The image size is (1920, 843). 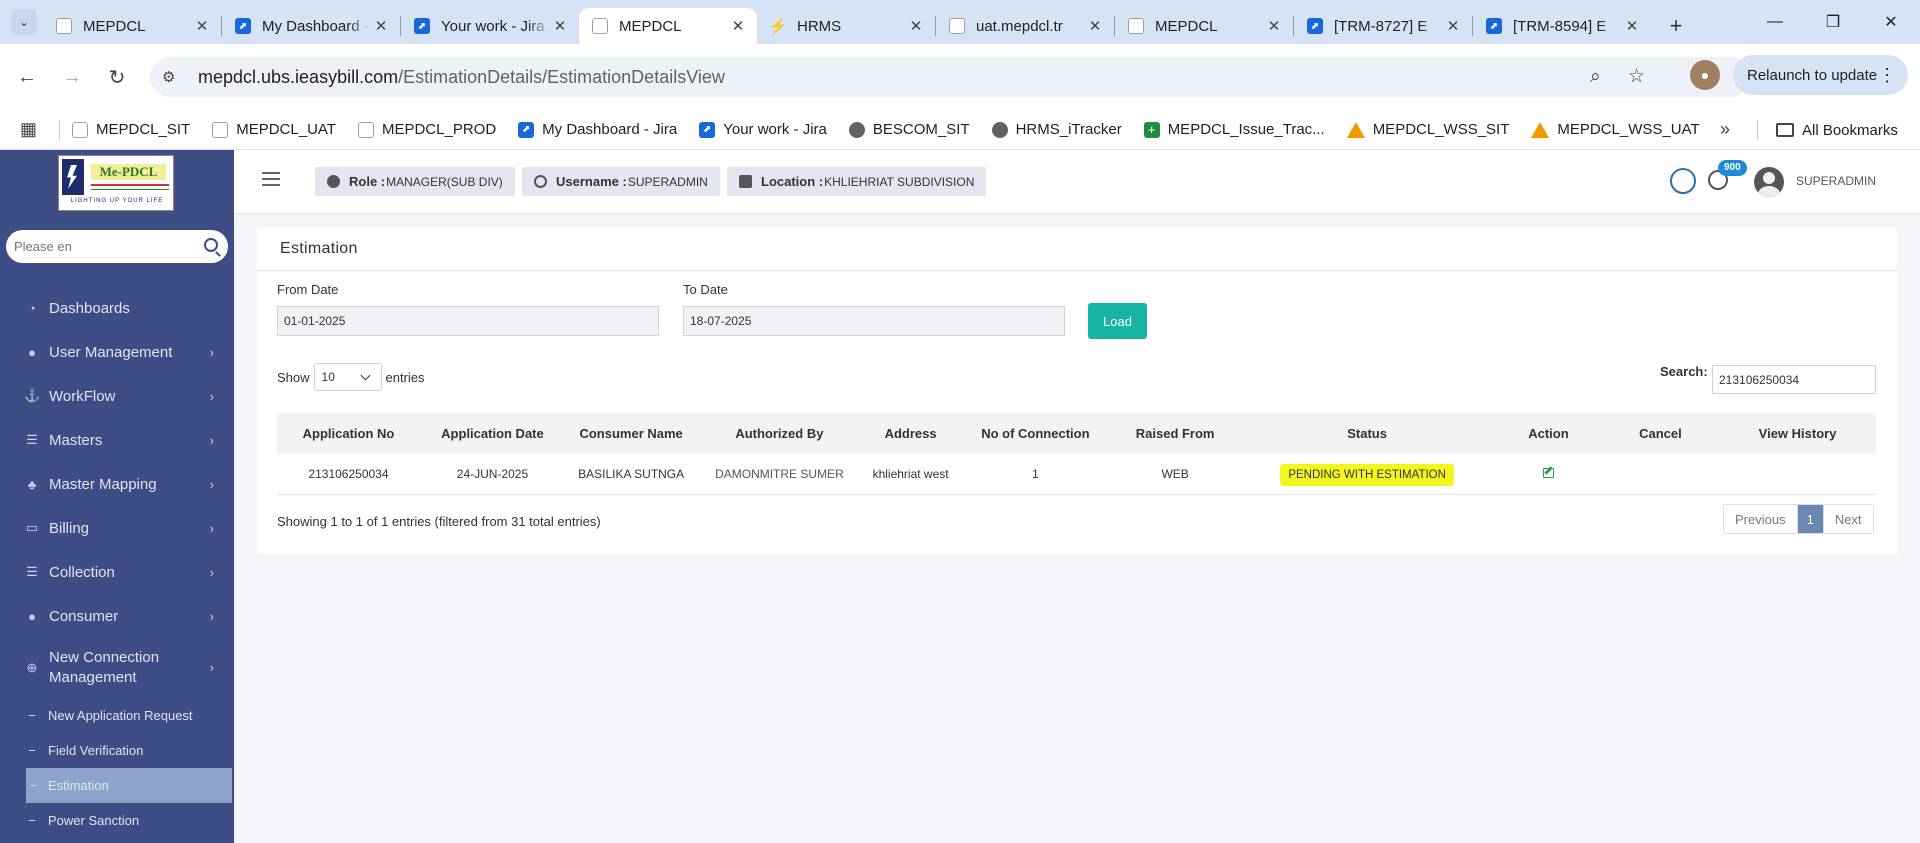 What do you see at coordinates (117, 77) in the screenshot?
I see `reload-button: ↻` at bounding box center [117, 77].